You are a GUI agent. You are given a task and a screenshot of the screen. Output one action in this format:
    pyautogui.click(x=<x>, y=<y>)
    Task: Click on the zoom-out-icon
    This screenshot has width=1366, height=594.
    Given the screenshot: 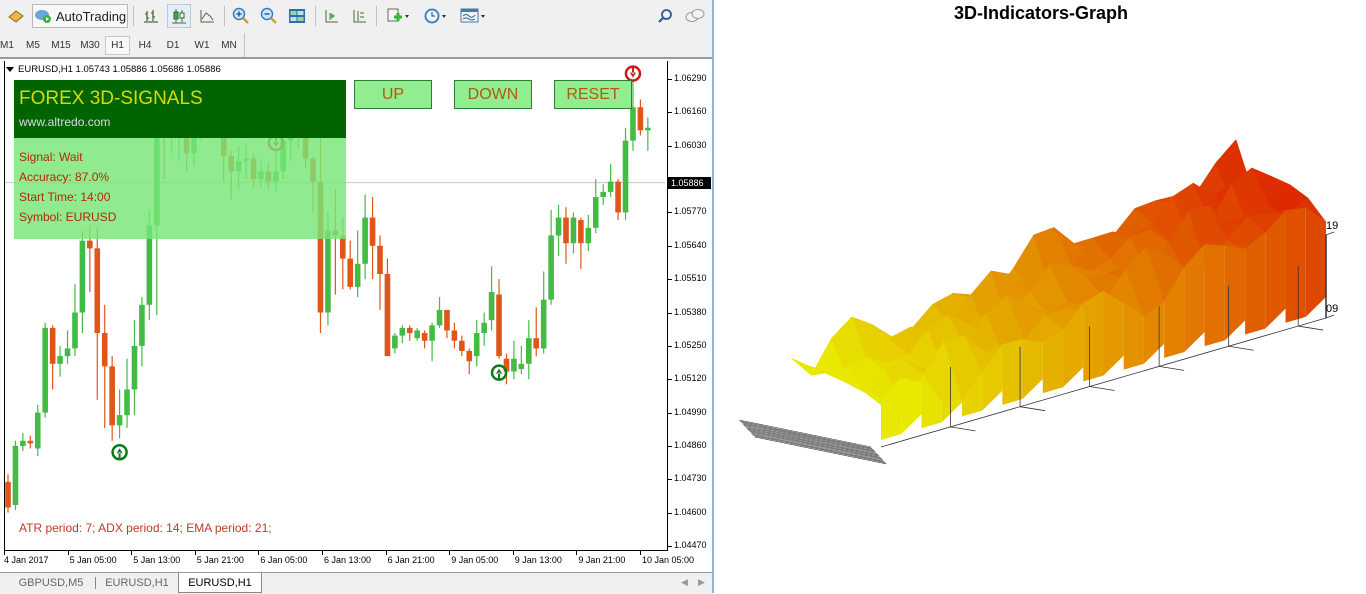 What is the action you would take?
    pyautogui.click(x=268, y=15)
    